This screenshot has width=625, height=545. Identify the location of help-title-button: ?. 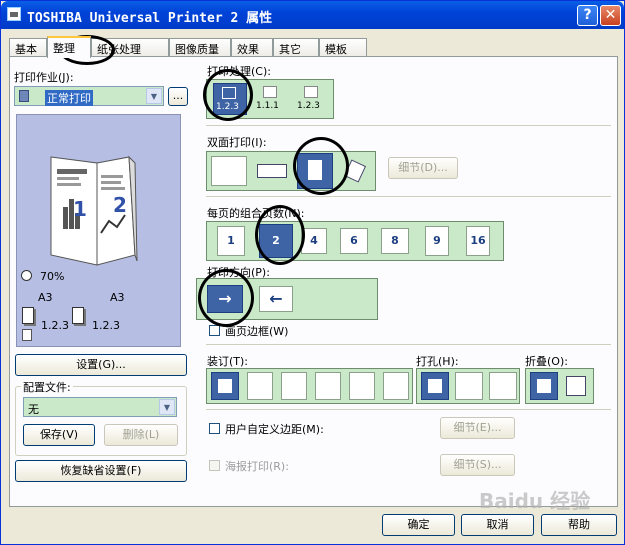
(587, 15).